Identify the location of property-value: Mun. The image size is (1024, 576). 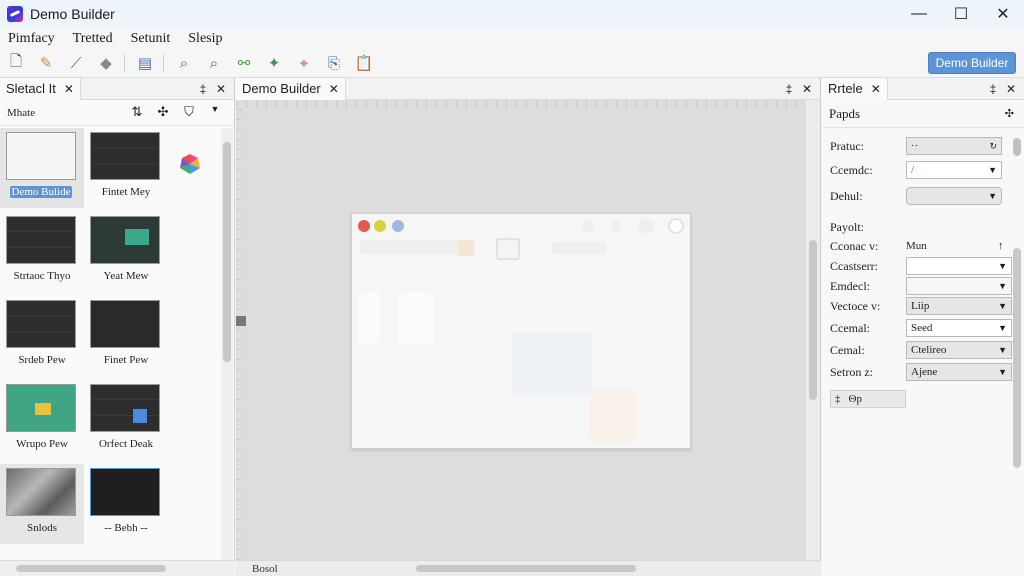
(916, 246).